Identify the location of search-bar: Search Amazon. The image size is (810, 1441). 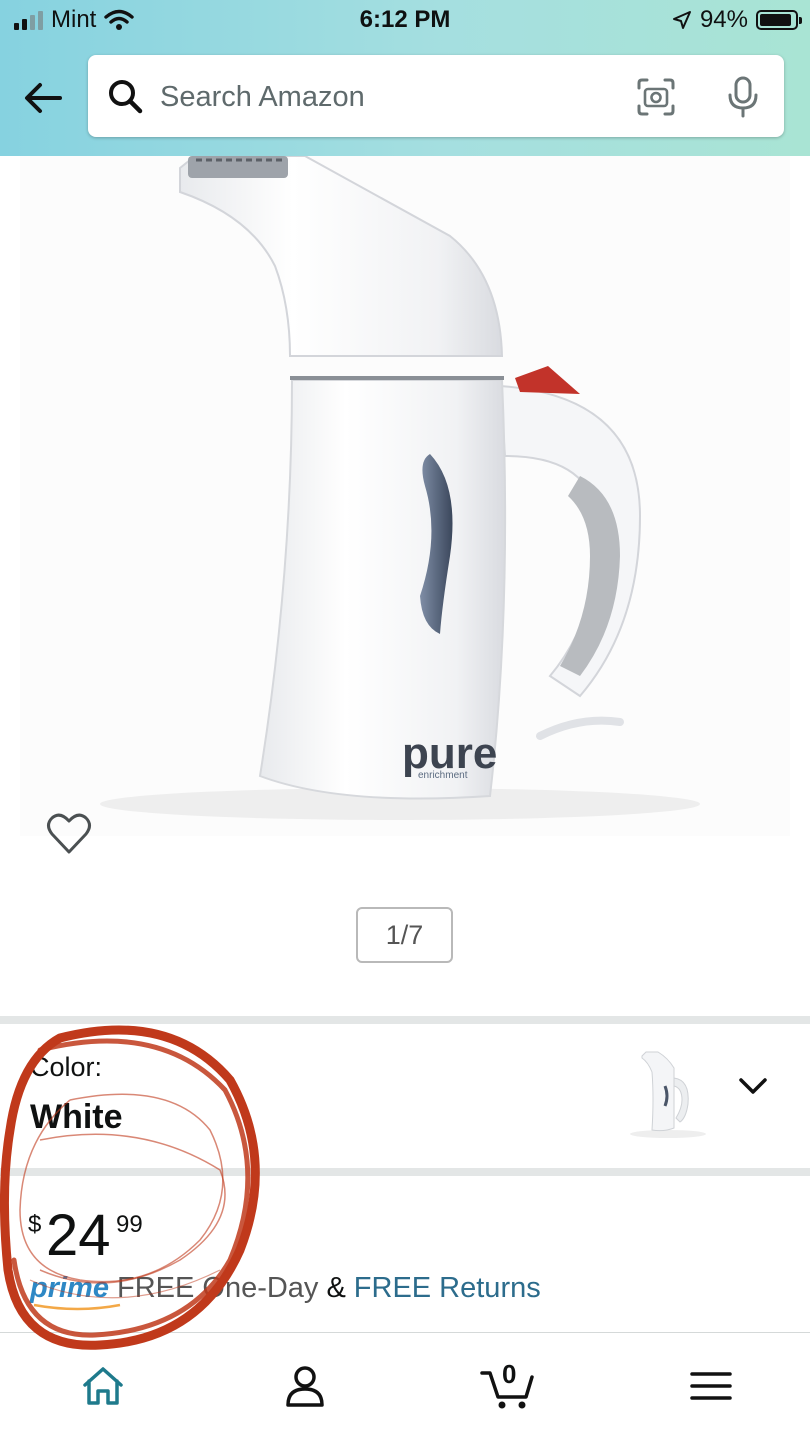
(436, 96).